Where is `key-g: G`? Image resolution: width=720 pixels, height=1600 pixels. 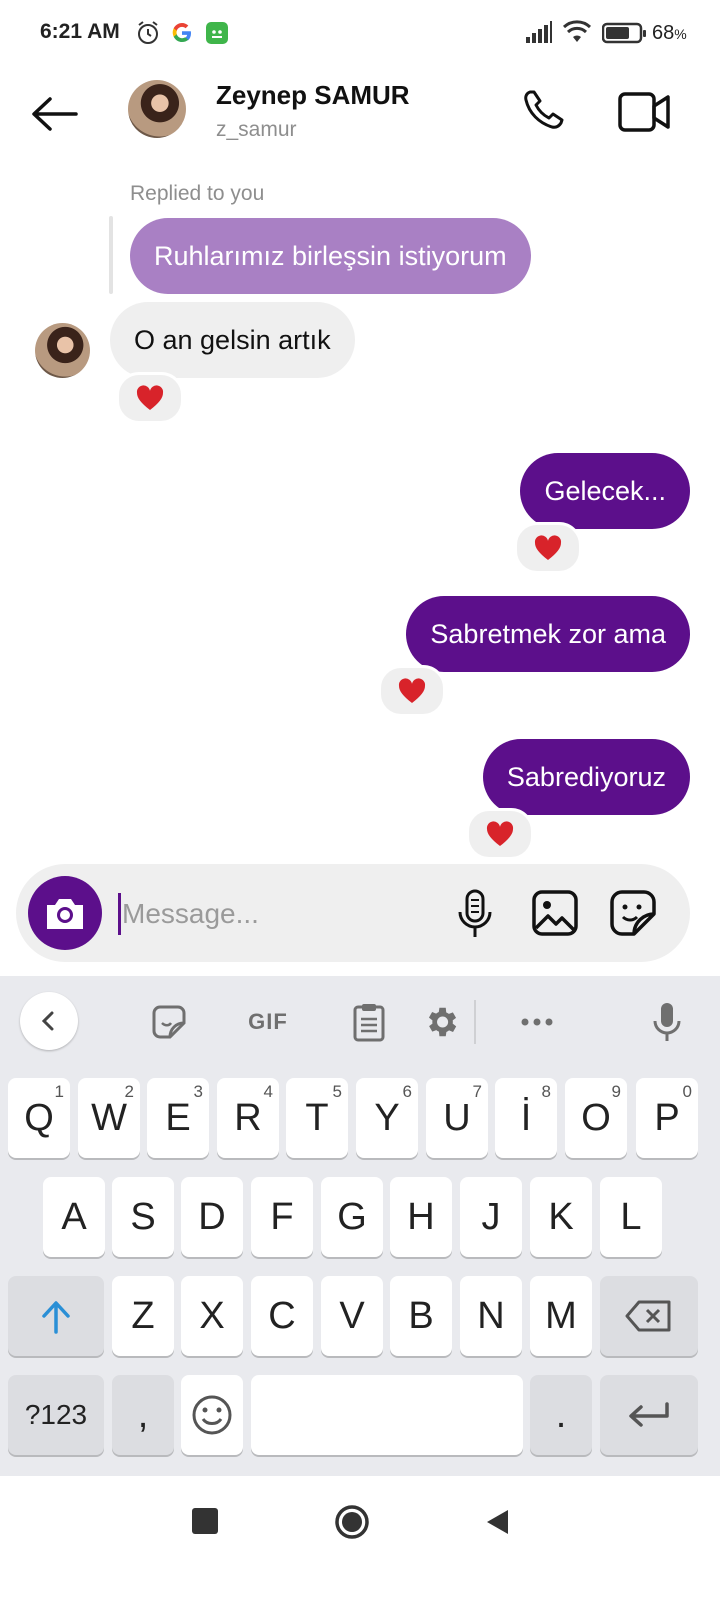 key-g: G is located at coordinates (352, 1217).